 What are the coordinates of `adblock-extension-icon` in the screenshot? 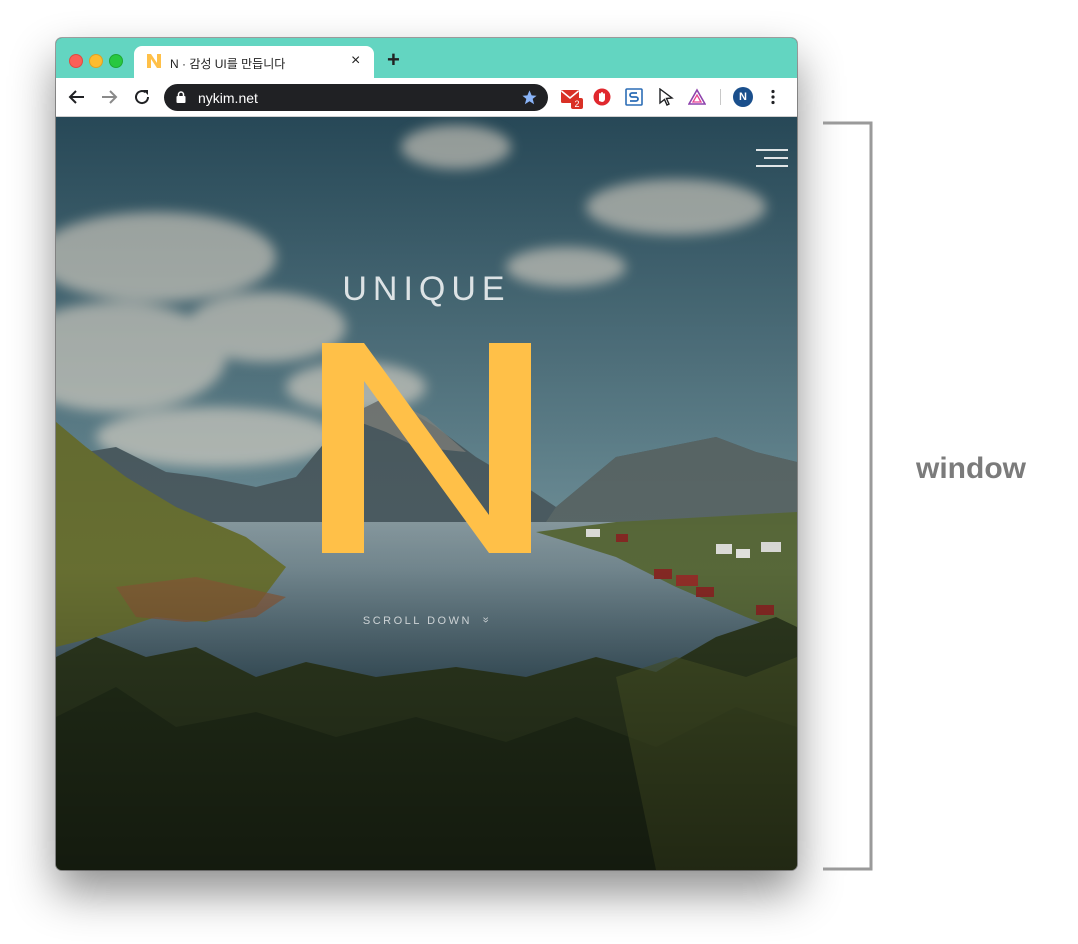 It's located at (602, 97).